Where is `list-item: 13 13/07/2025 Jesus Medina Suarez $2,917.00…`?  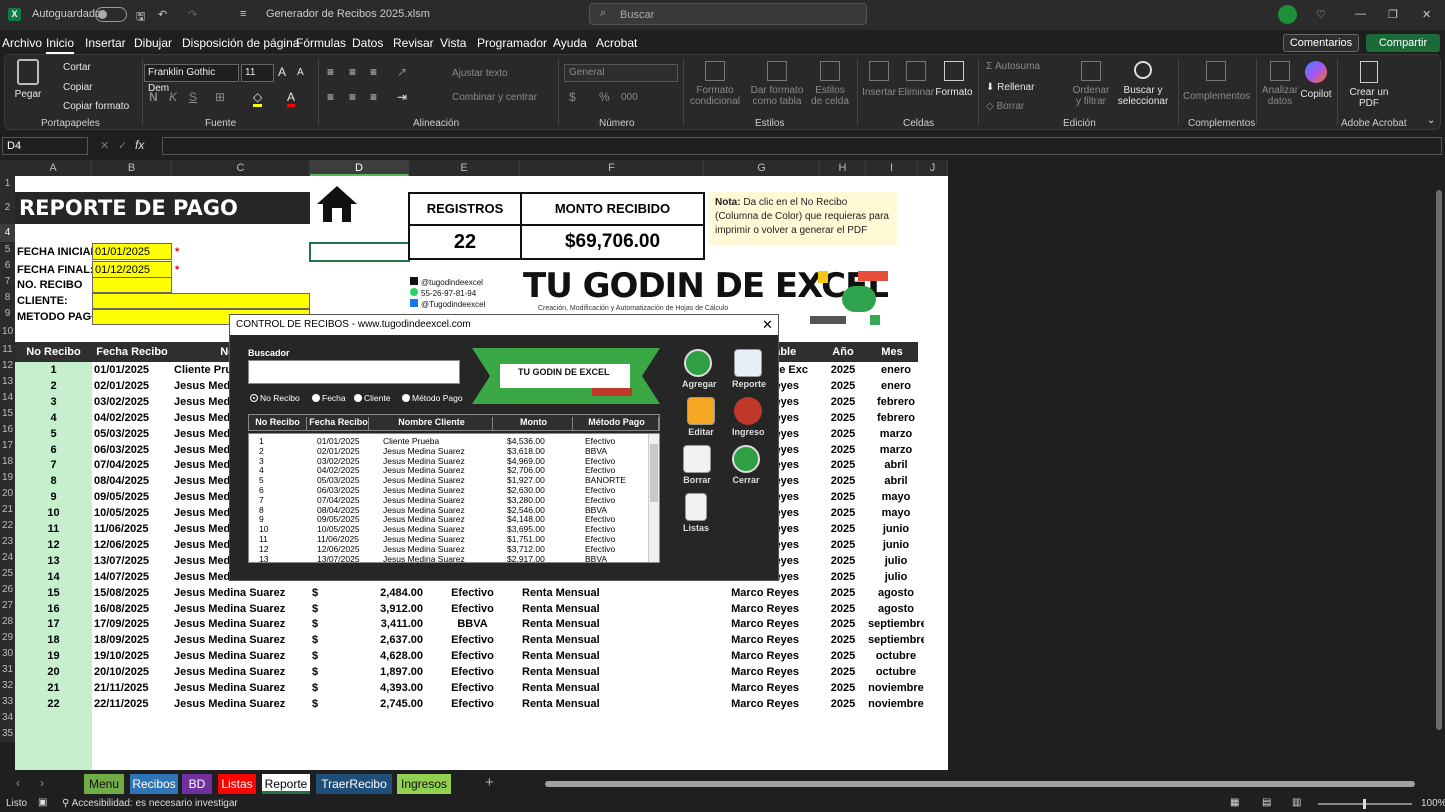 list-item: 13 13/07/2025 Jesus Medina Suarez $2,917.00… is located at coordinates (449, 558).